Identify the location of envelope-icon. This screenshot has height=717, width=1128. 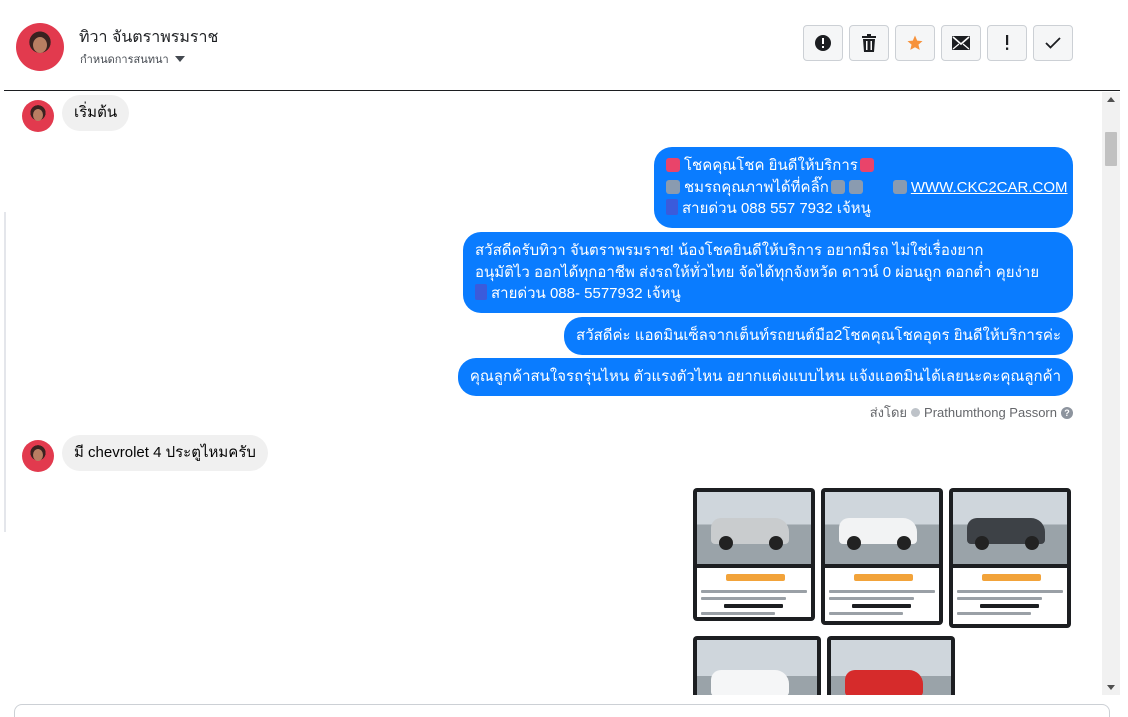
(961, 43).